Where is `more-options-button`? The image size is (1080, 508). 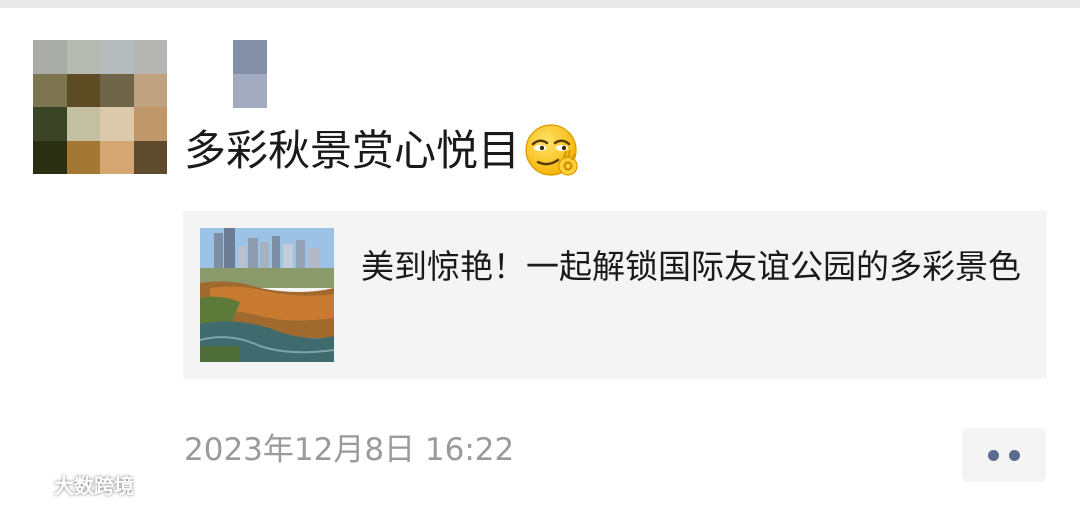 more-options-button is located at coordinates (1004, 455).